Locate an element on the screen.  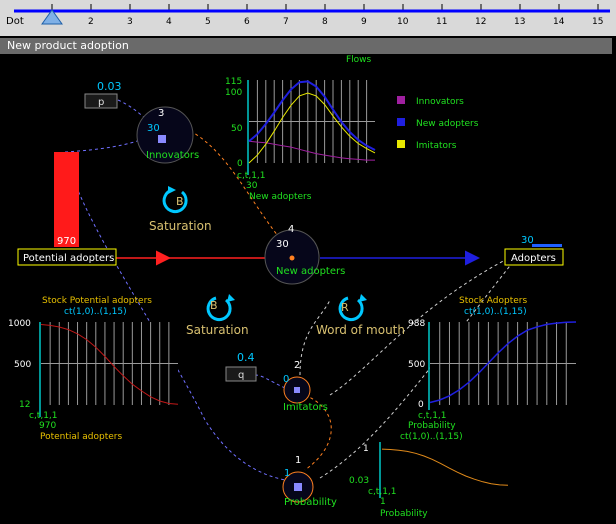
probability-marker is located at coordinates (298, 487).